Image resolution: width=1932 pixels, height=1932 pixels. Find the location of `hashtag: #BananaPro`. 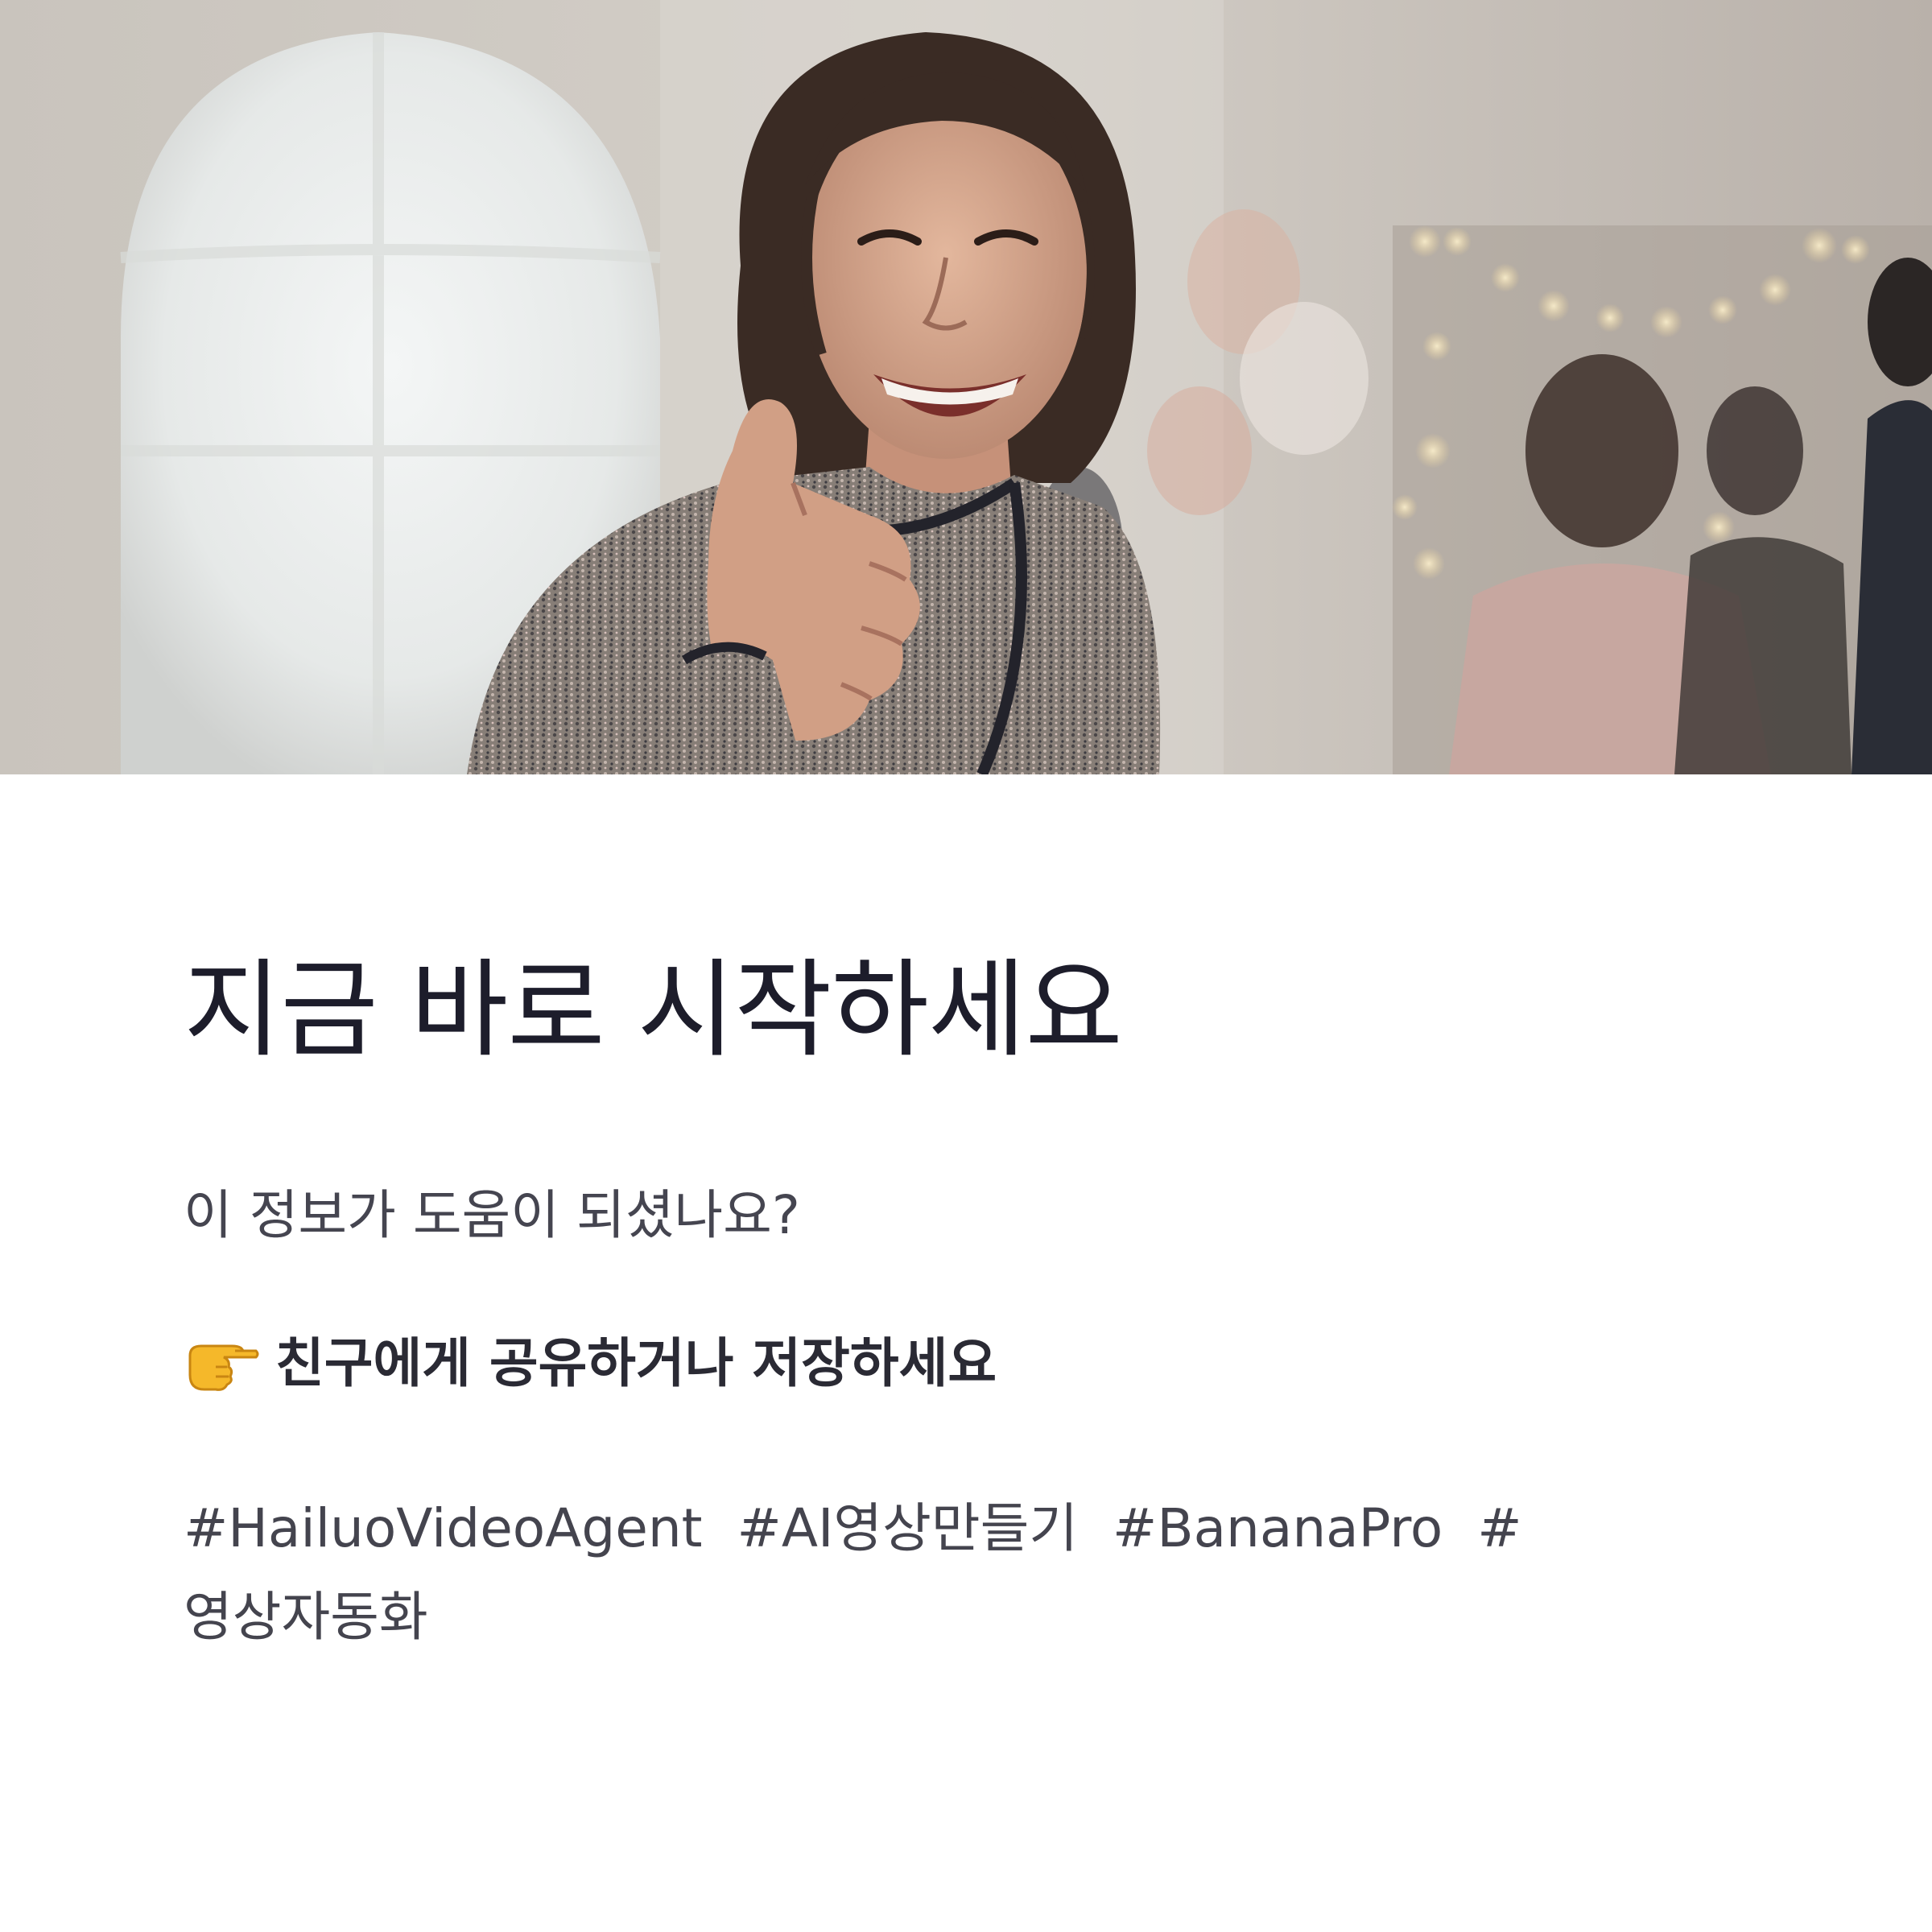

hashtag: #BananaPro is located at coordinates (1278, 1528).